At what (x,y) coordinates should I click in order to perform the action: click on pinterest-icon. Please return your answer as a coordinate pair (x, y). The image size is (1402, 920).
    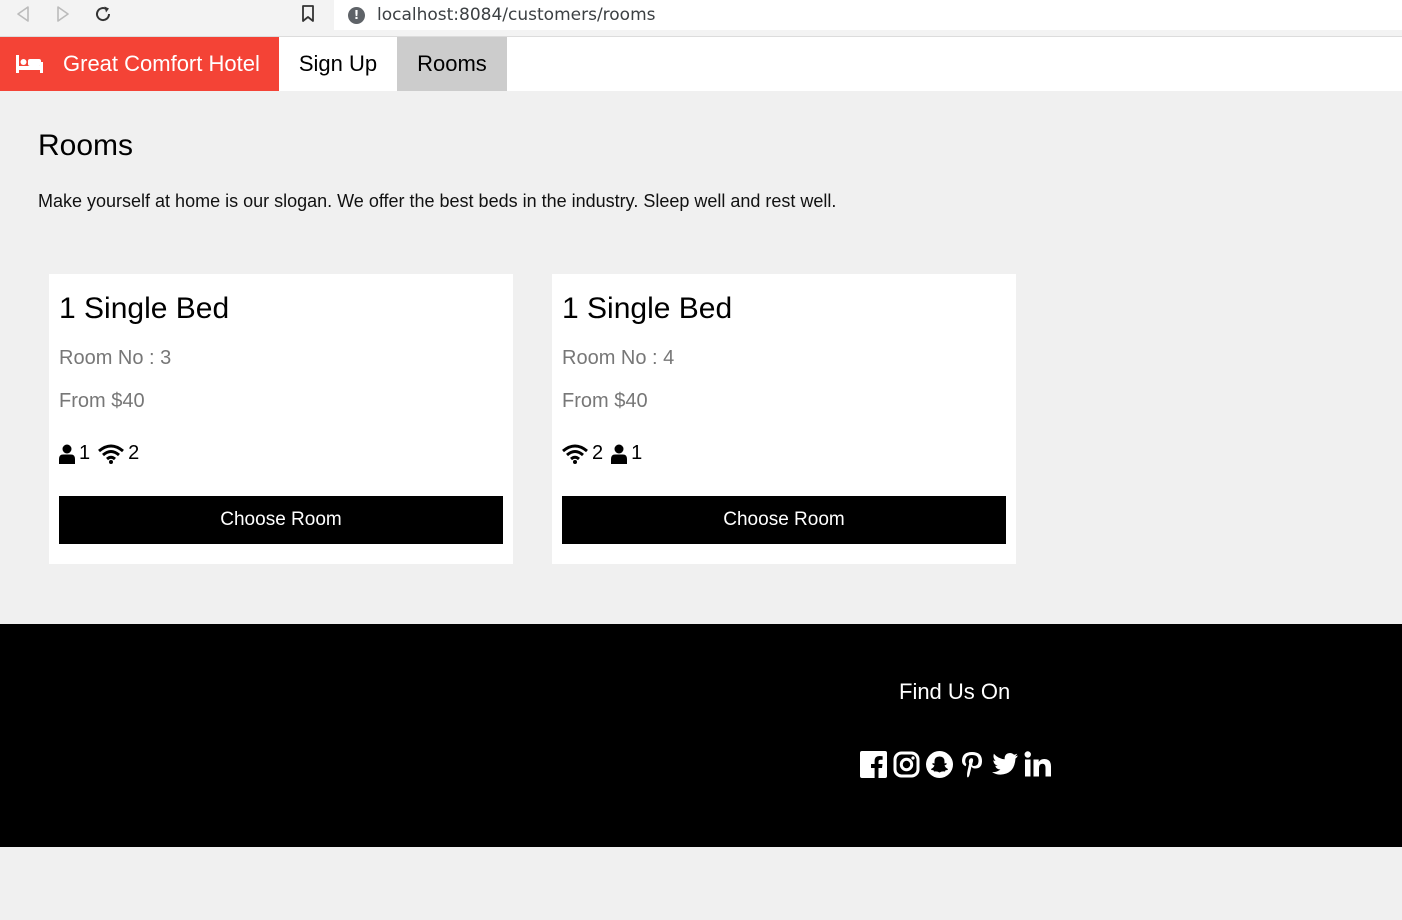
    Looking at the image, I should click on (972, 764).